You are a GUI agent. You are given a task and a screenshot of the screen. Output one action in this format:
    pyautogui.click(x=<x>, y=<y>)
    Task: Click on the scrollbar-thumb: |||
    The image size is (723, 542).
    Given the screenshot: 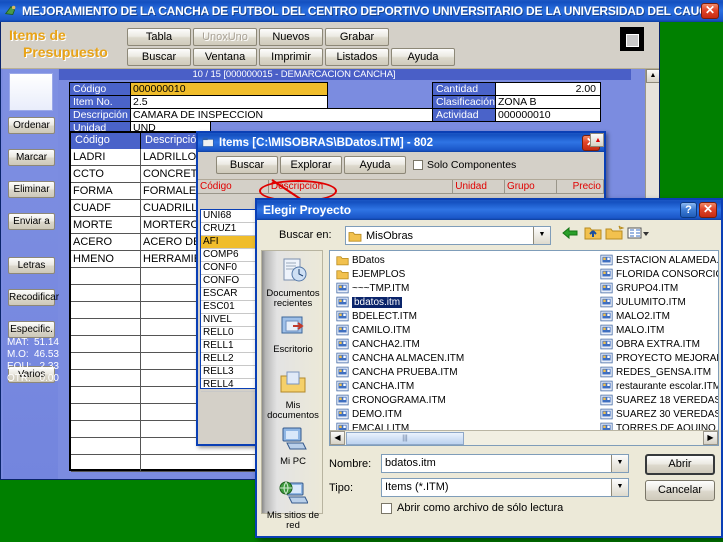 What is the action you would take?
    pyautogui.click(x=405, y=438)
    